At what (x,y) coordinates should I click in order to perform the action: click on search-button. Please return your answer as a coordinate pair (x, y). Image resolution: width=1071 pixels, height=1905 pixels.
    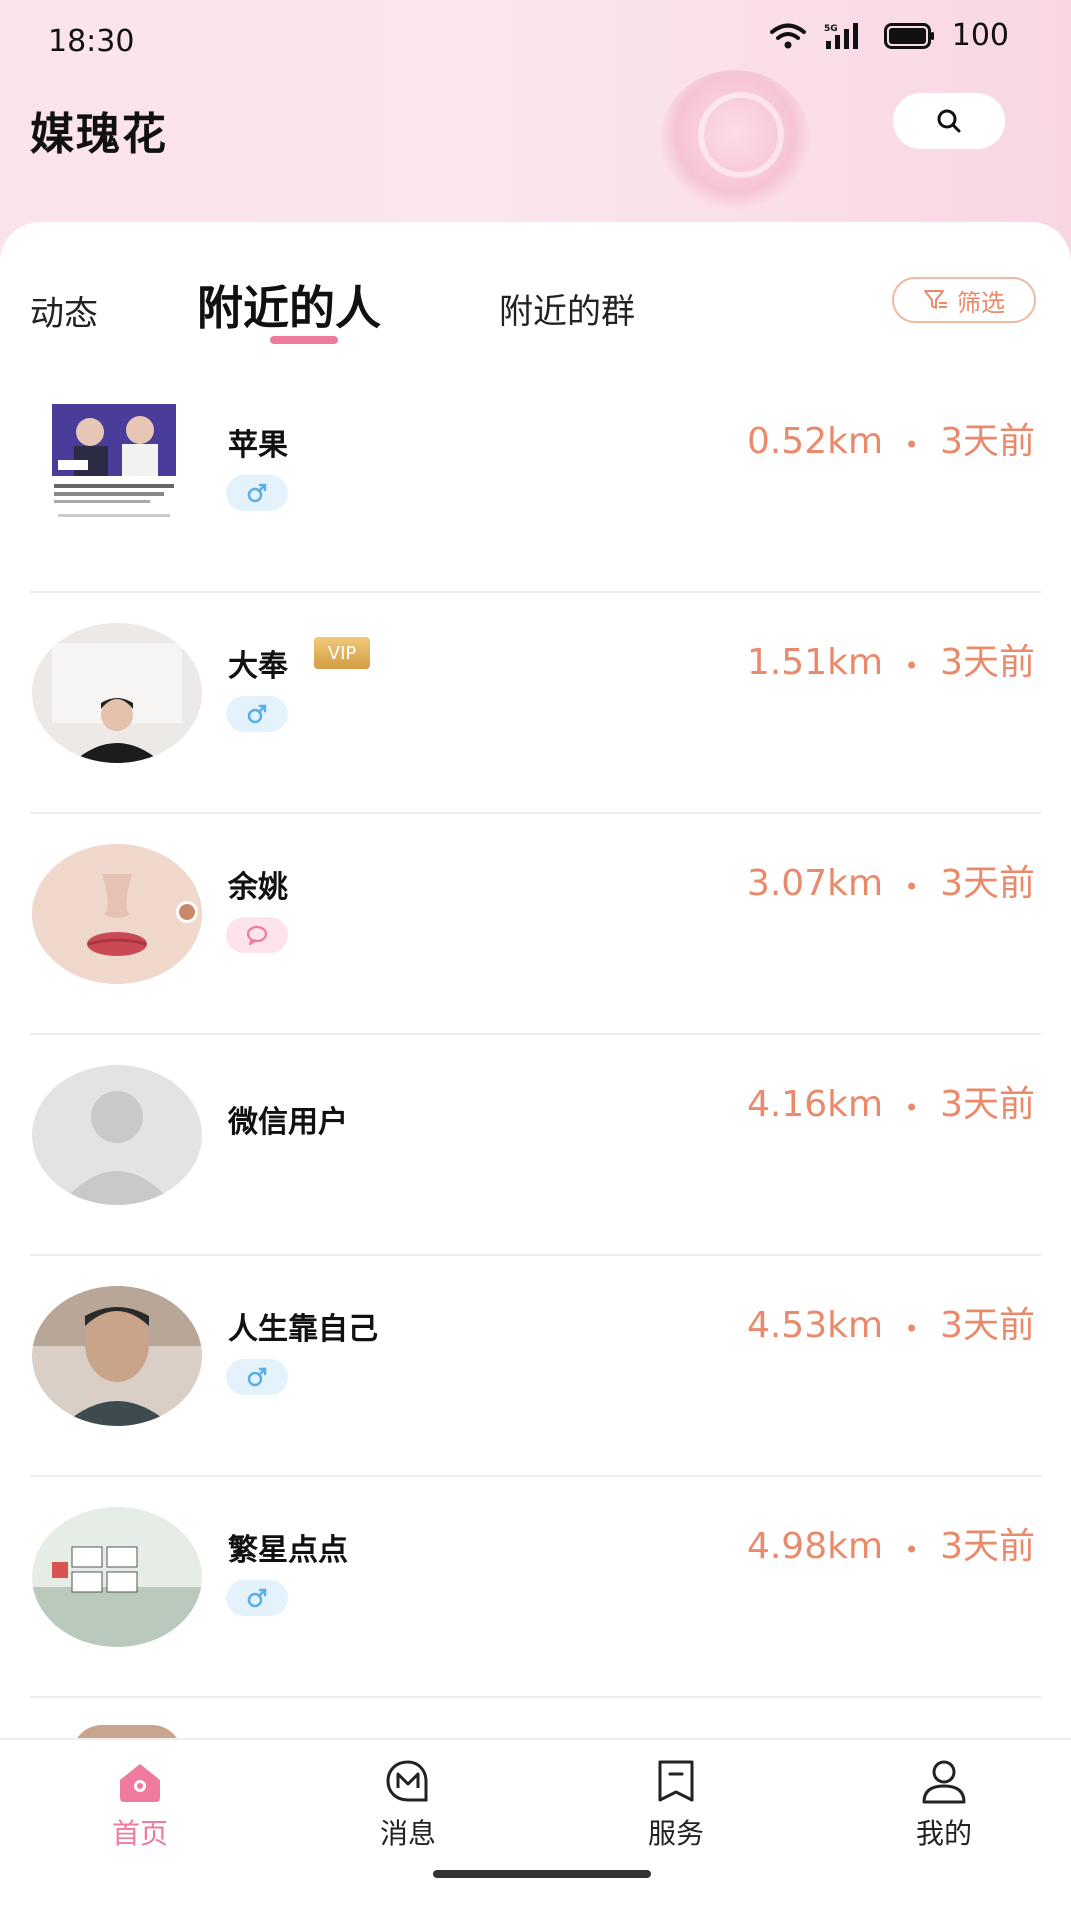
    Looking at the image, I should click on (949, 121).